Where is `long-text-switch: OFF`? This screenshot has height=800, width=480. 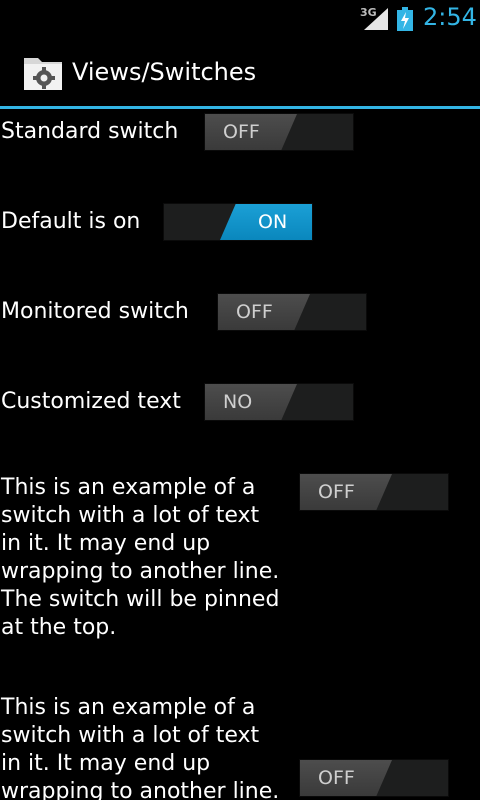 long-text-switch: OFF is located at coordinates (374, 778).